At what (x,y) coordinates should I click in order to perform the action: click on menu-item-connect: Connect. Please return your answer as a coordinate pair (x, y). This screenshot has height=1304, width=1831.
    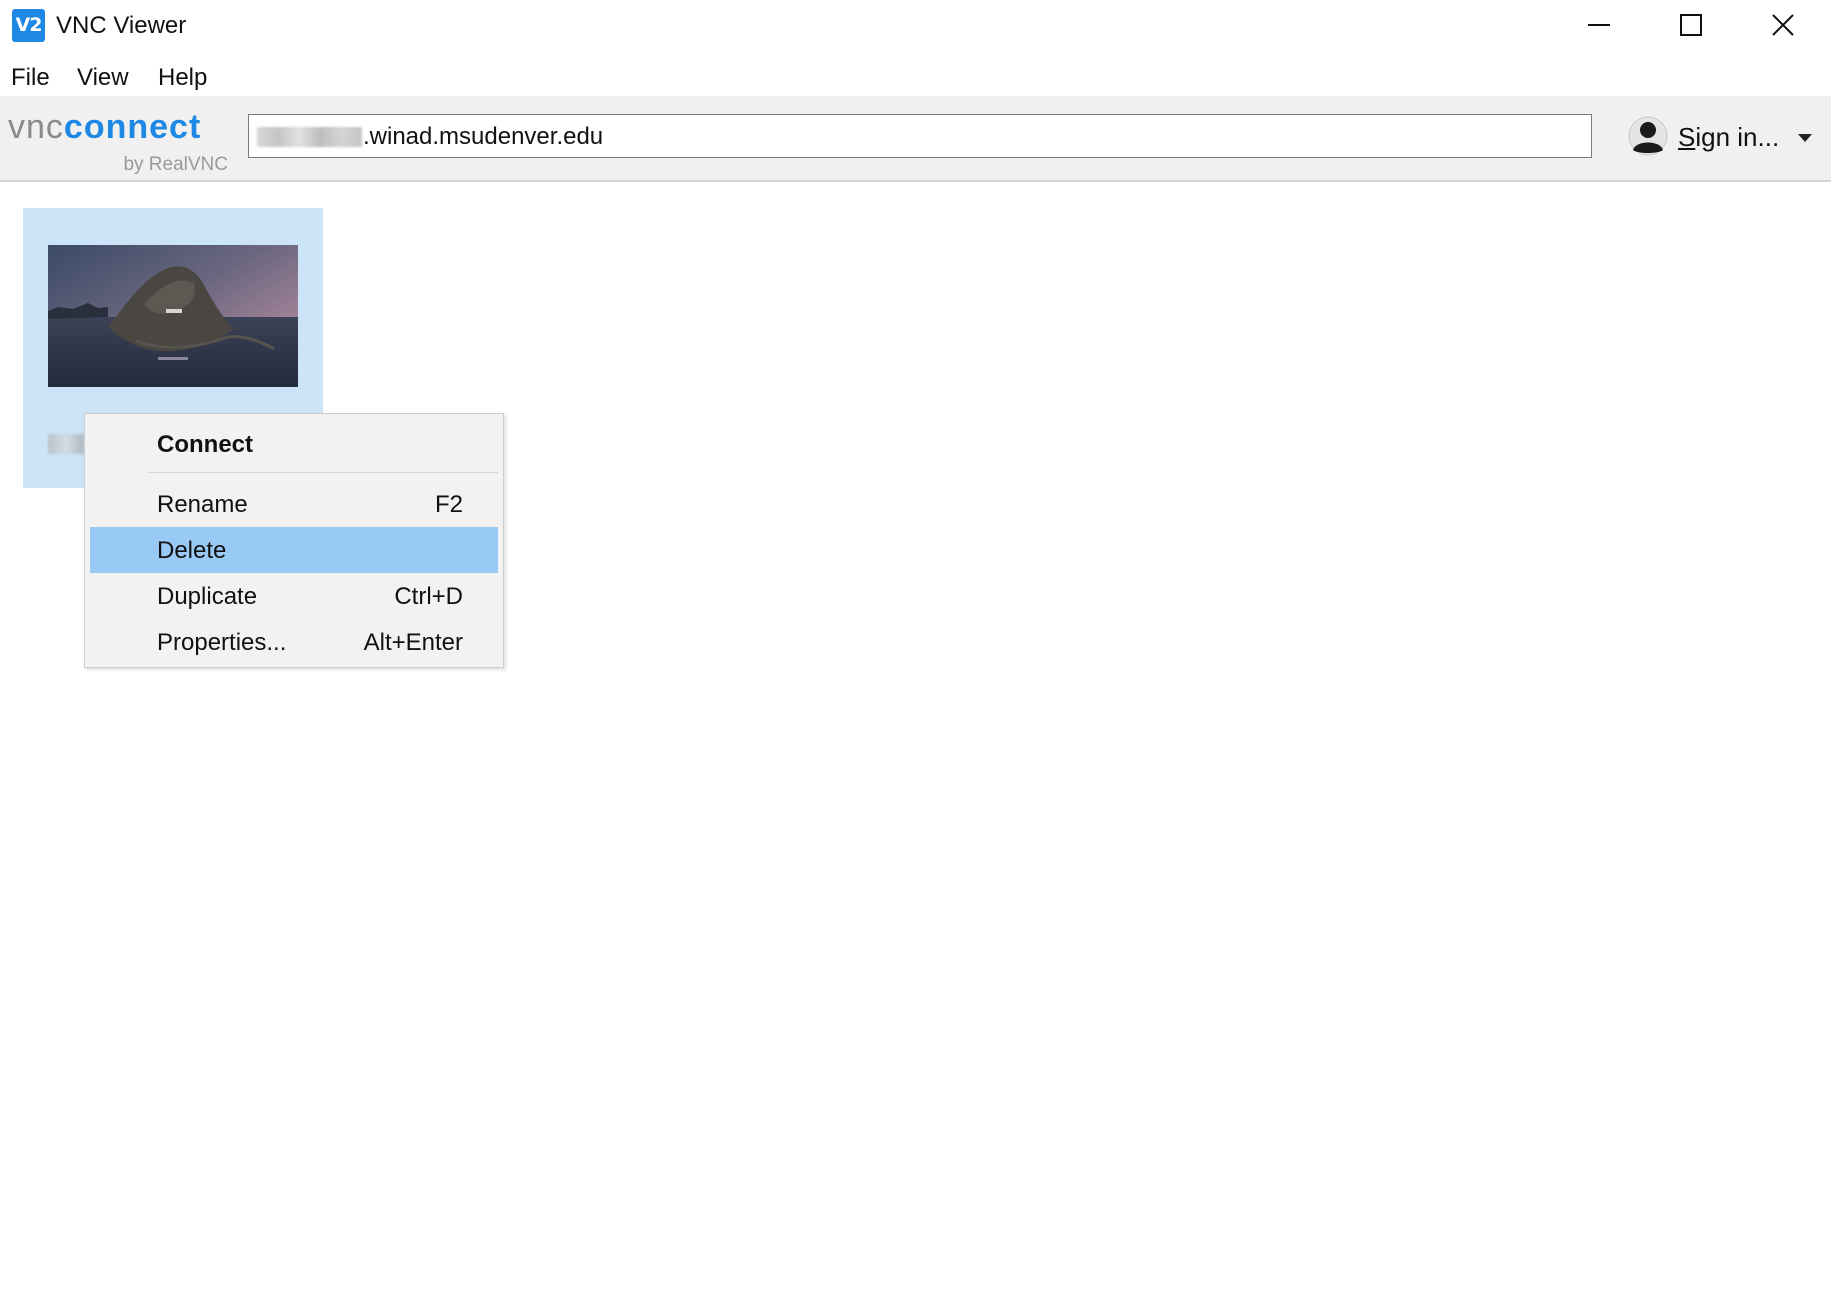
    Looking at the image, I should click on (294, 444).